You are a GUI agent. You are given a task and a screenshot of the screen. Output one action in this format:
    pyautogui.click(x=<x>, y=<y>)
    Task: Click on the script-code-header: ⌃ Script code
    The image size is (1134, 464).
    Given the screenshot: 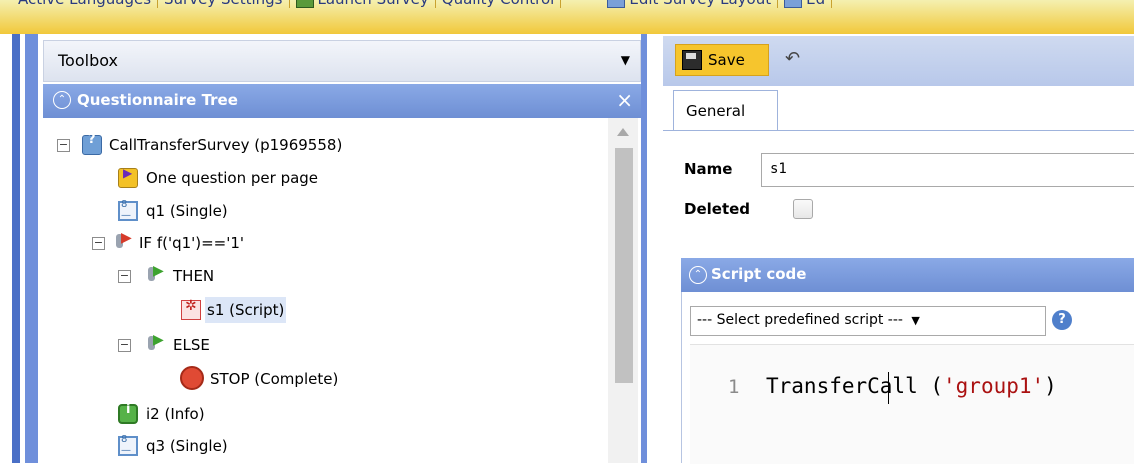 What is the action you would take?
    pyautogui.click(x=907, y=275)
    